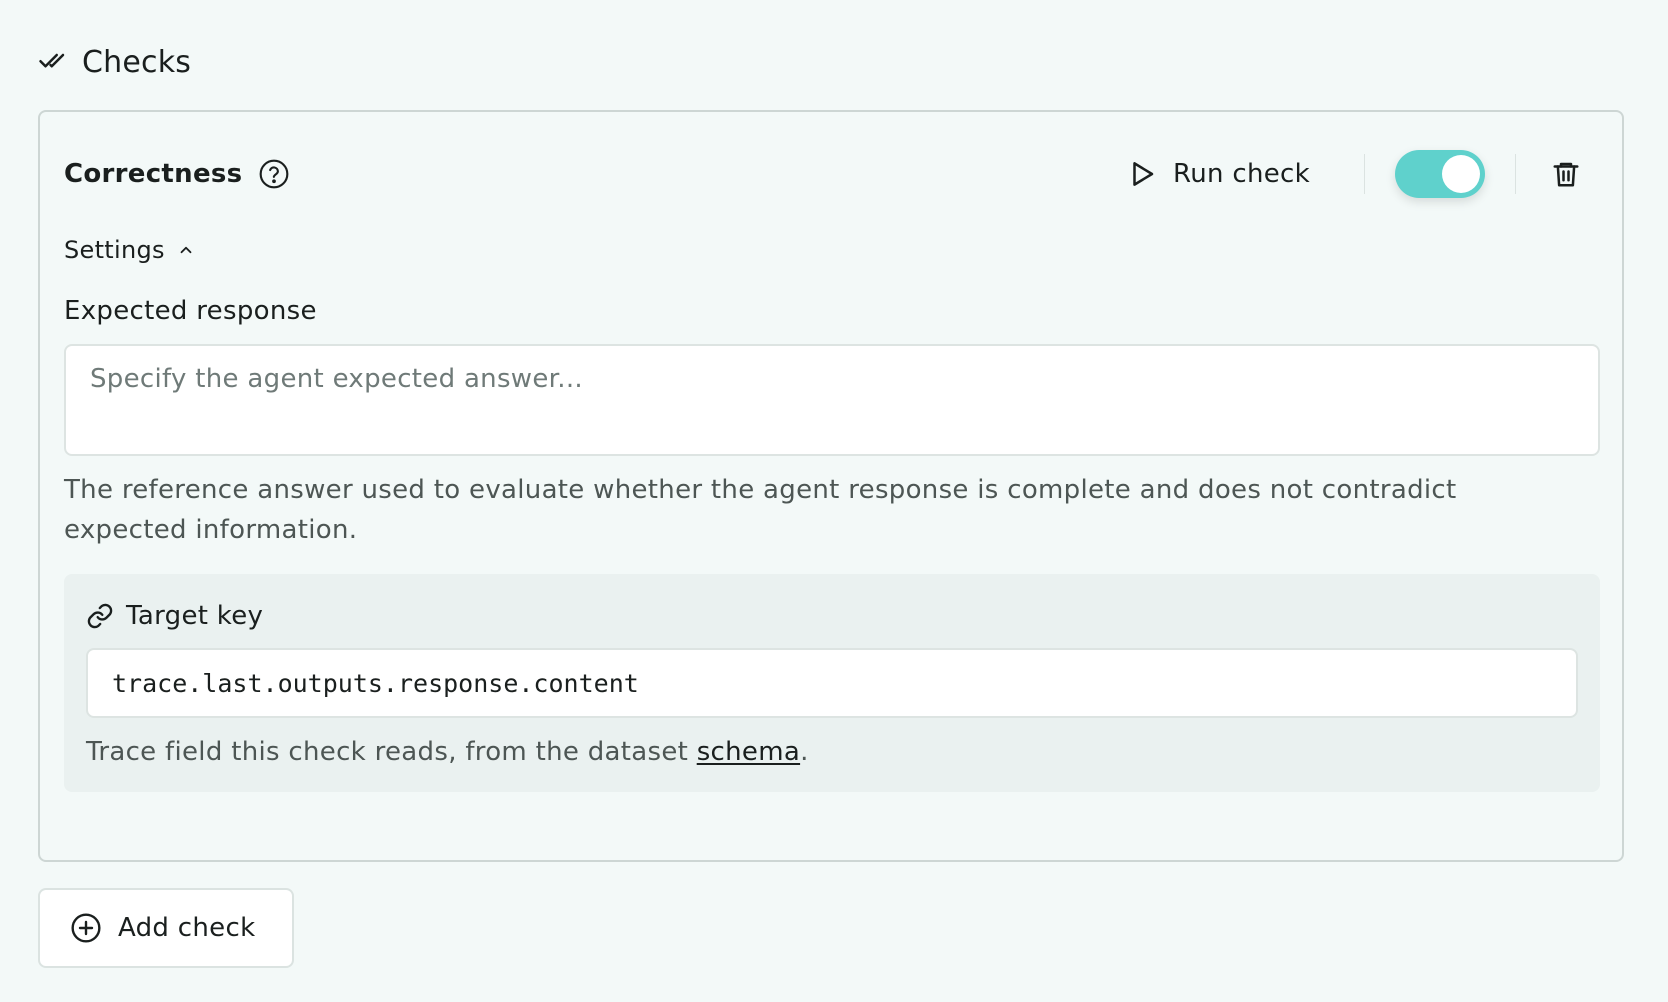 The image size is (1668, 1002). I want to click on check-card-header: Correctness Run check, so click(831, 174).